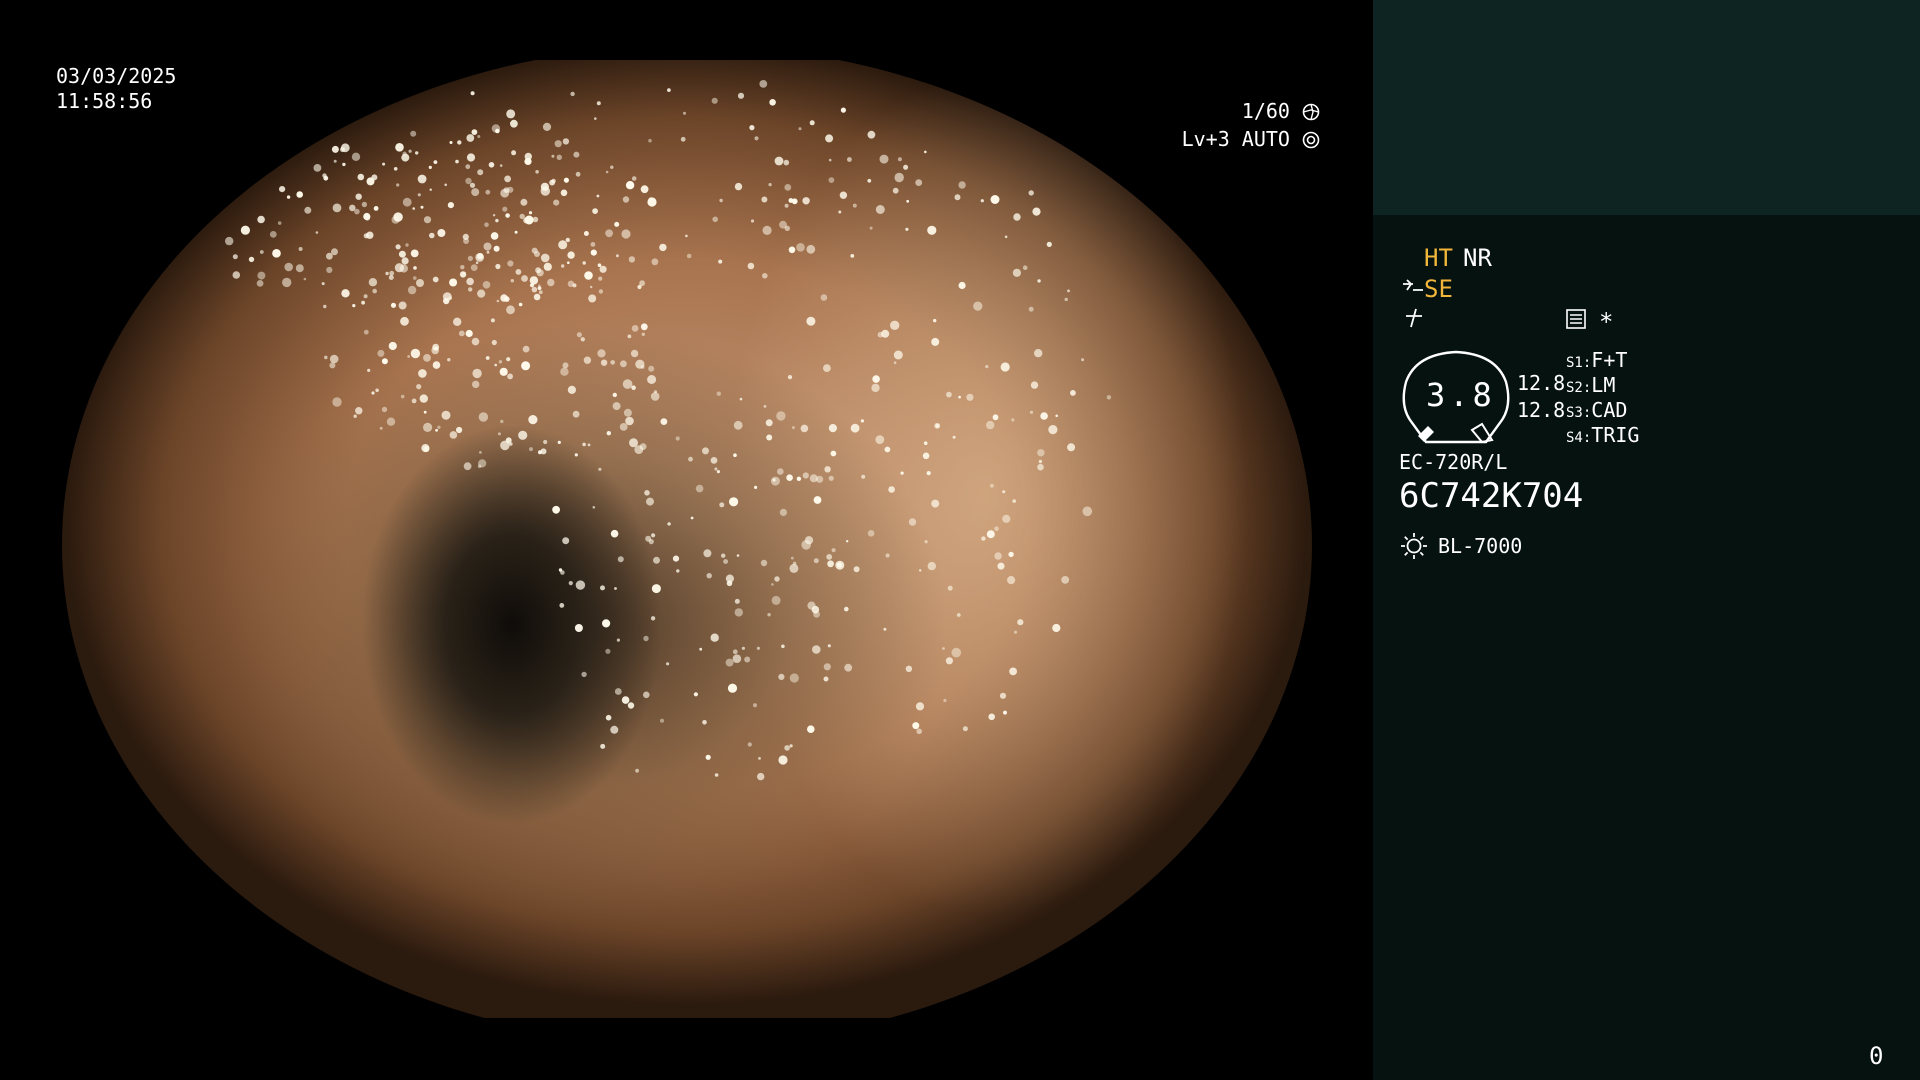 The image size is (1920, 1080). Describe the element at coordinates (104, 101) in the screenshot. I see `exam-time: 11:58:56` at that location.